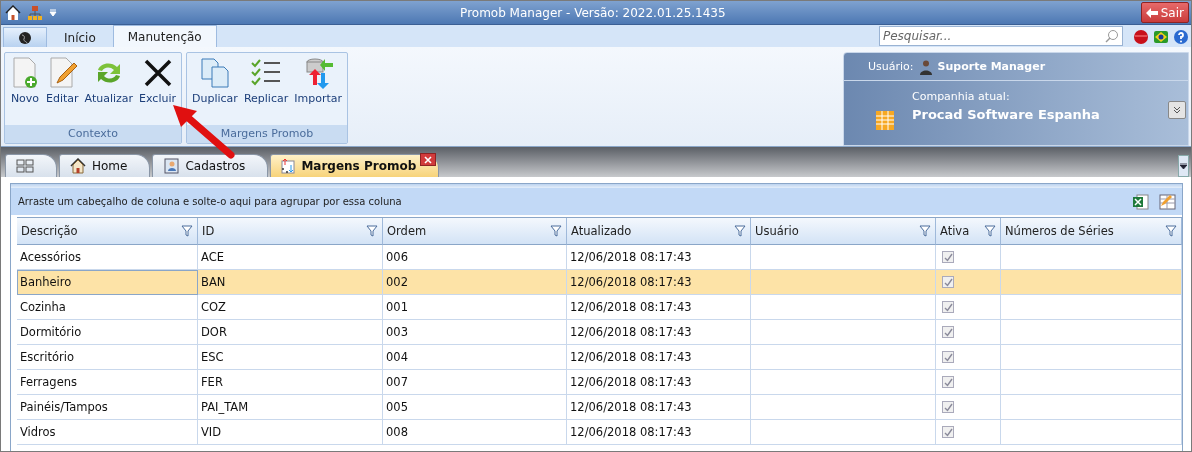 The width and height of the screenshot is (1192, 452). What do you see at coordinates (659, 231) in the screenshot?
I see `column-header: Atualizado` at bounding box center [659, 231].